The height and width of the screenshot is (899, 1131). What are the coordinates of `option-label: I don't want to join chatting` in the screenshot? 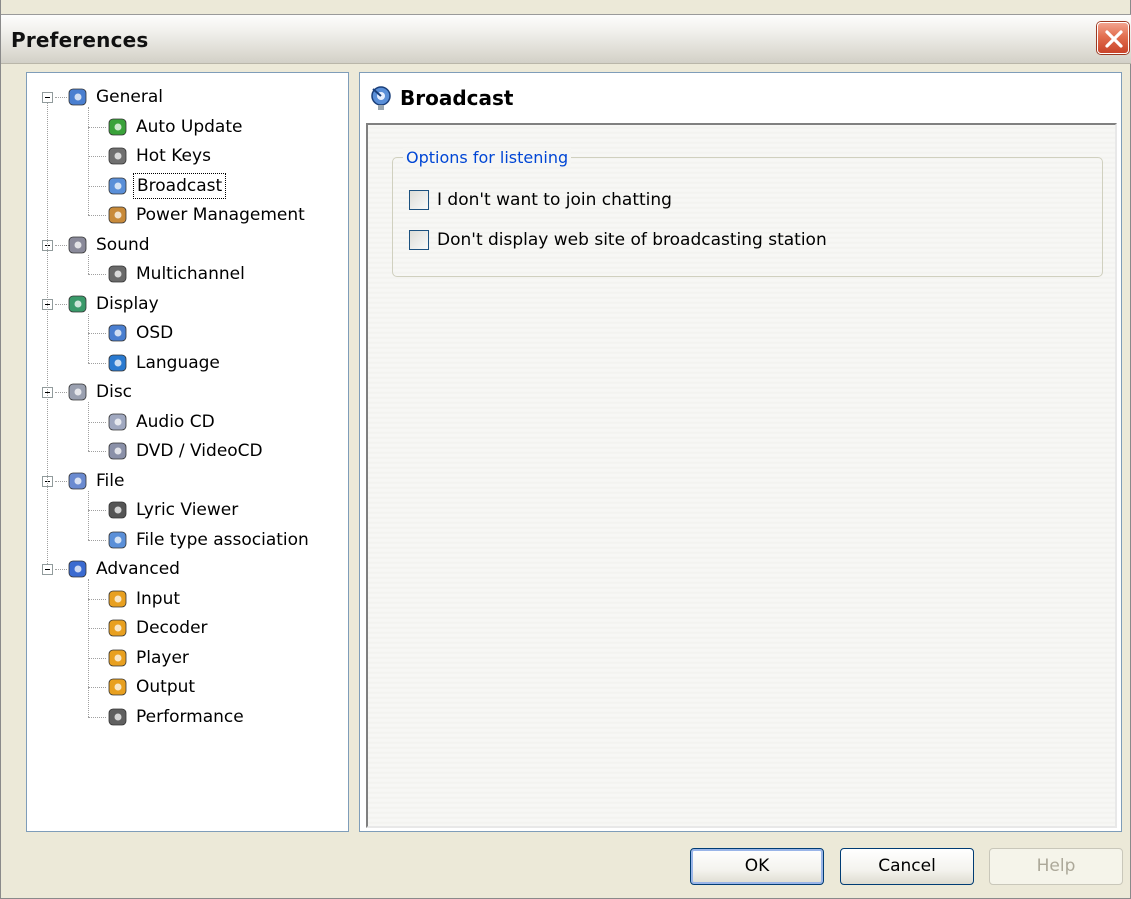 It's located at (554, 200).